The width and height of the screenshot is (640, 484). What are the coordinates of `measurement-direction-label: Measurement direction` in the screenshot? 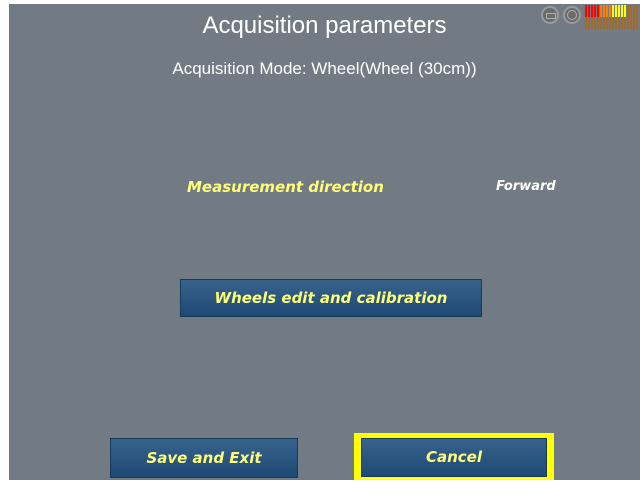 It's located at (285, 187).